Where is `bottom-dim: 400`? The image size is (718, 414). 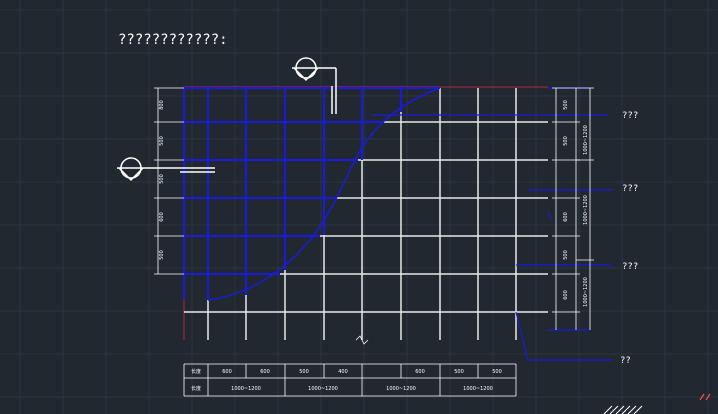 bottom-dim: 400 is located at coordinates (343, 372).